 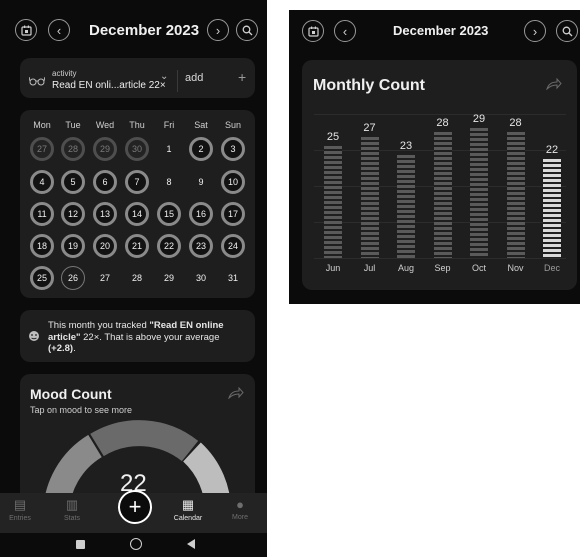 I want to click on calendar-day-23: 23, so click(x=201, y=246).